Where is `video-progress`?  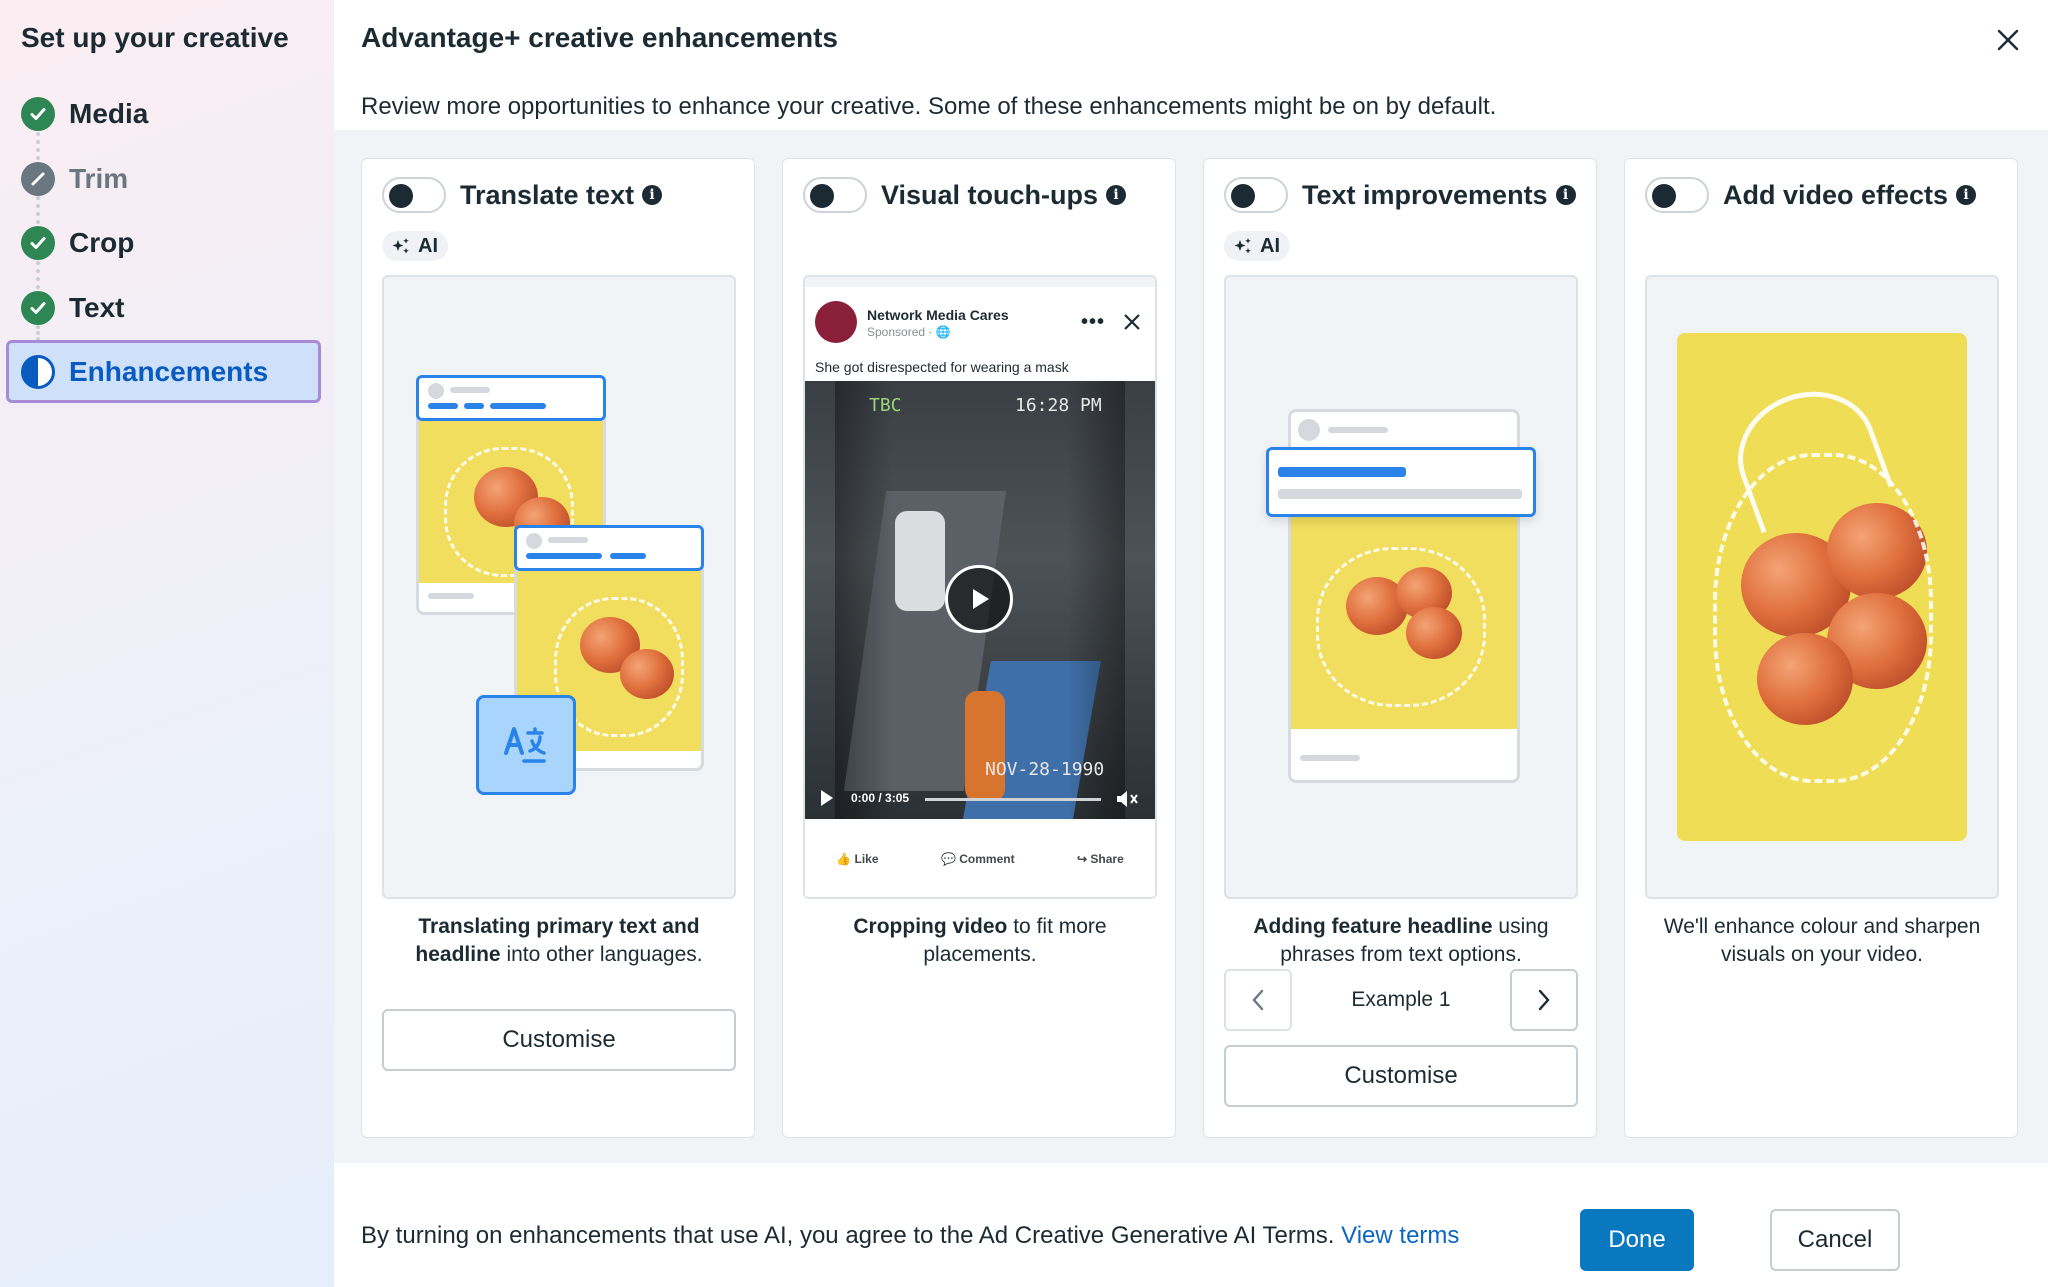
video-progress is located at coordinates (1013, 799).